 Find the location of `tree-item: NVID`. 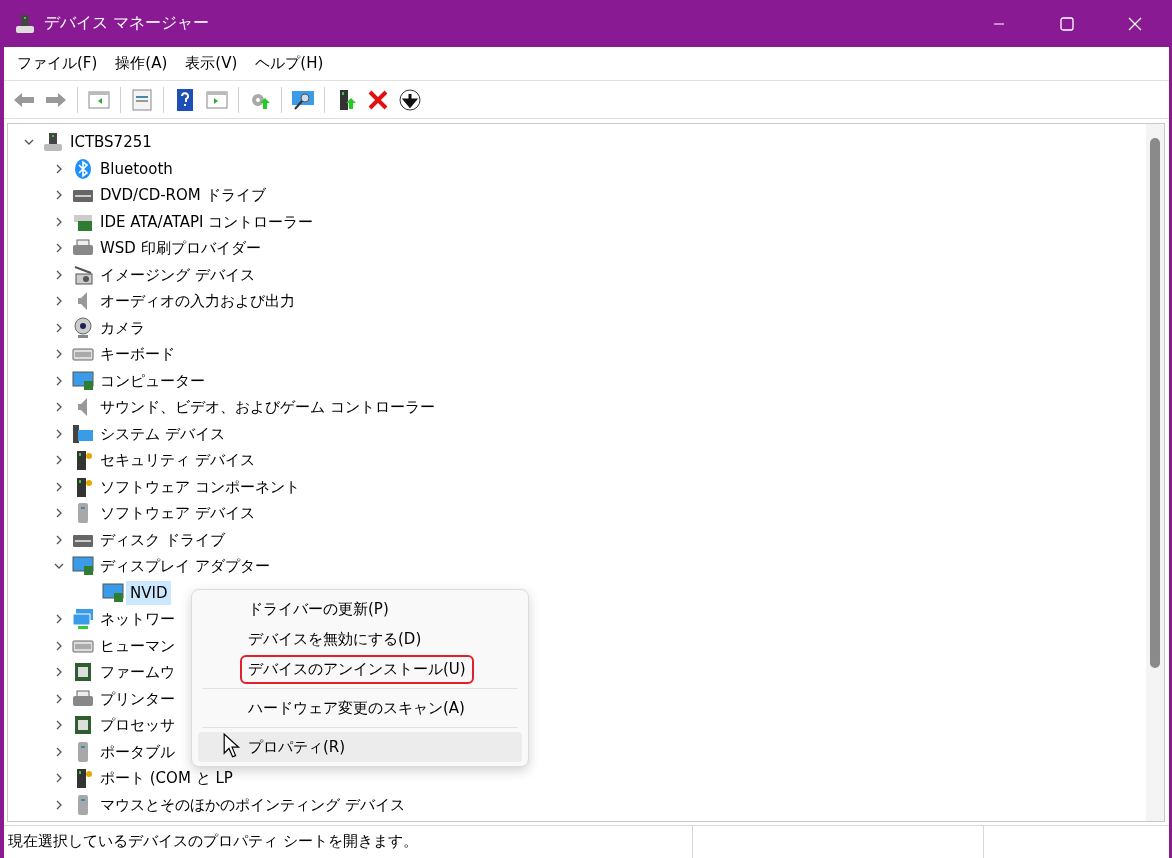

tree-item: NVID is located at coordinates (149, 592).